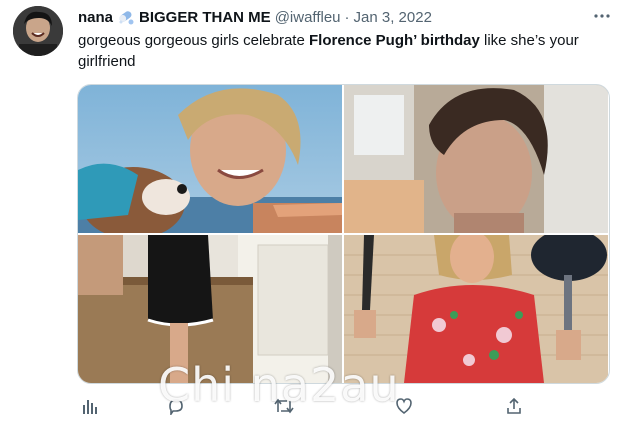 The image size is (634, 422). Describe the element at coordinates (205, 17) in the screenshot. I see `display-name-suffix: BIGGER THAN ME` at that location.